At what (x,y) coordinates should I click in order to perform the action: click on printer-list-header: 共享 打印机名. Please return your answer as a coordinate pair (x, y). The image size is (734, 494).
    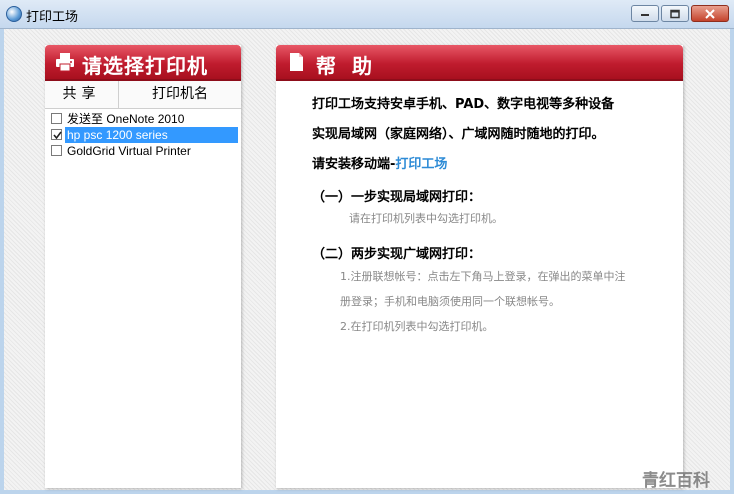
    Looking at the image, I should click on (143, 95).